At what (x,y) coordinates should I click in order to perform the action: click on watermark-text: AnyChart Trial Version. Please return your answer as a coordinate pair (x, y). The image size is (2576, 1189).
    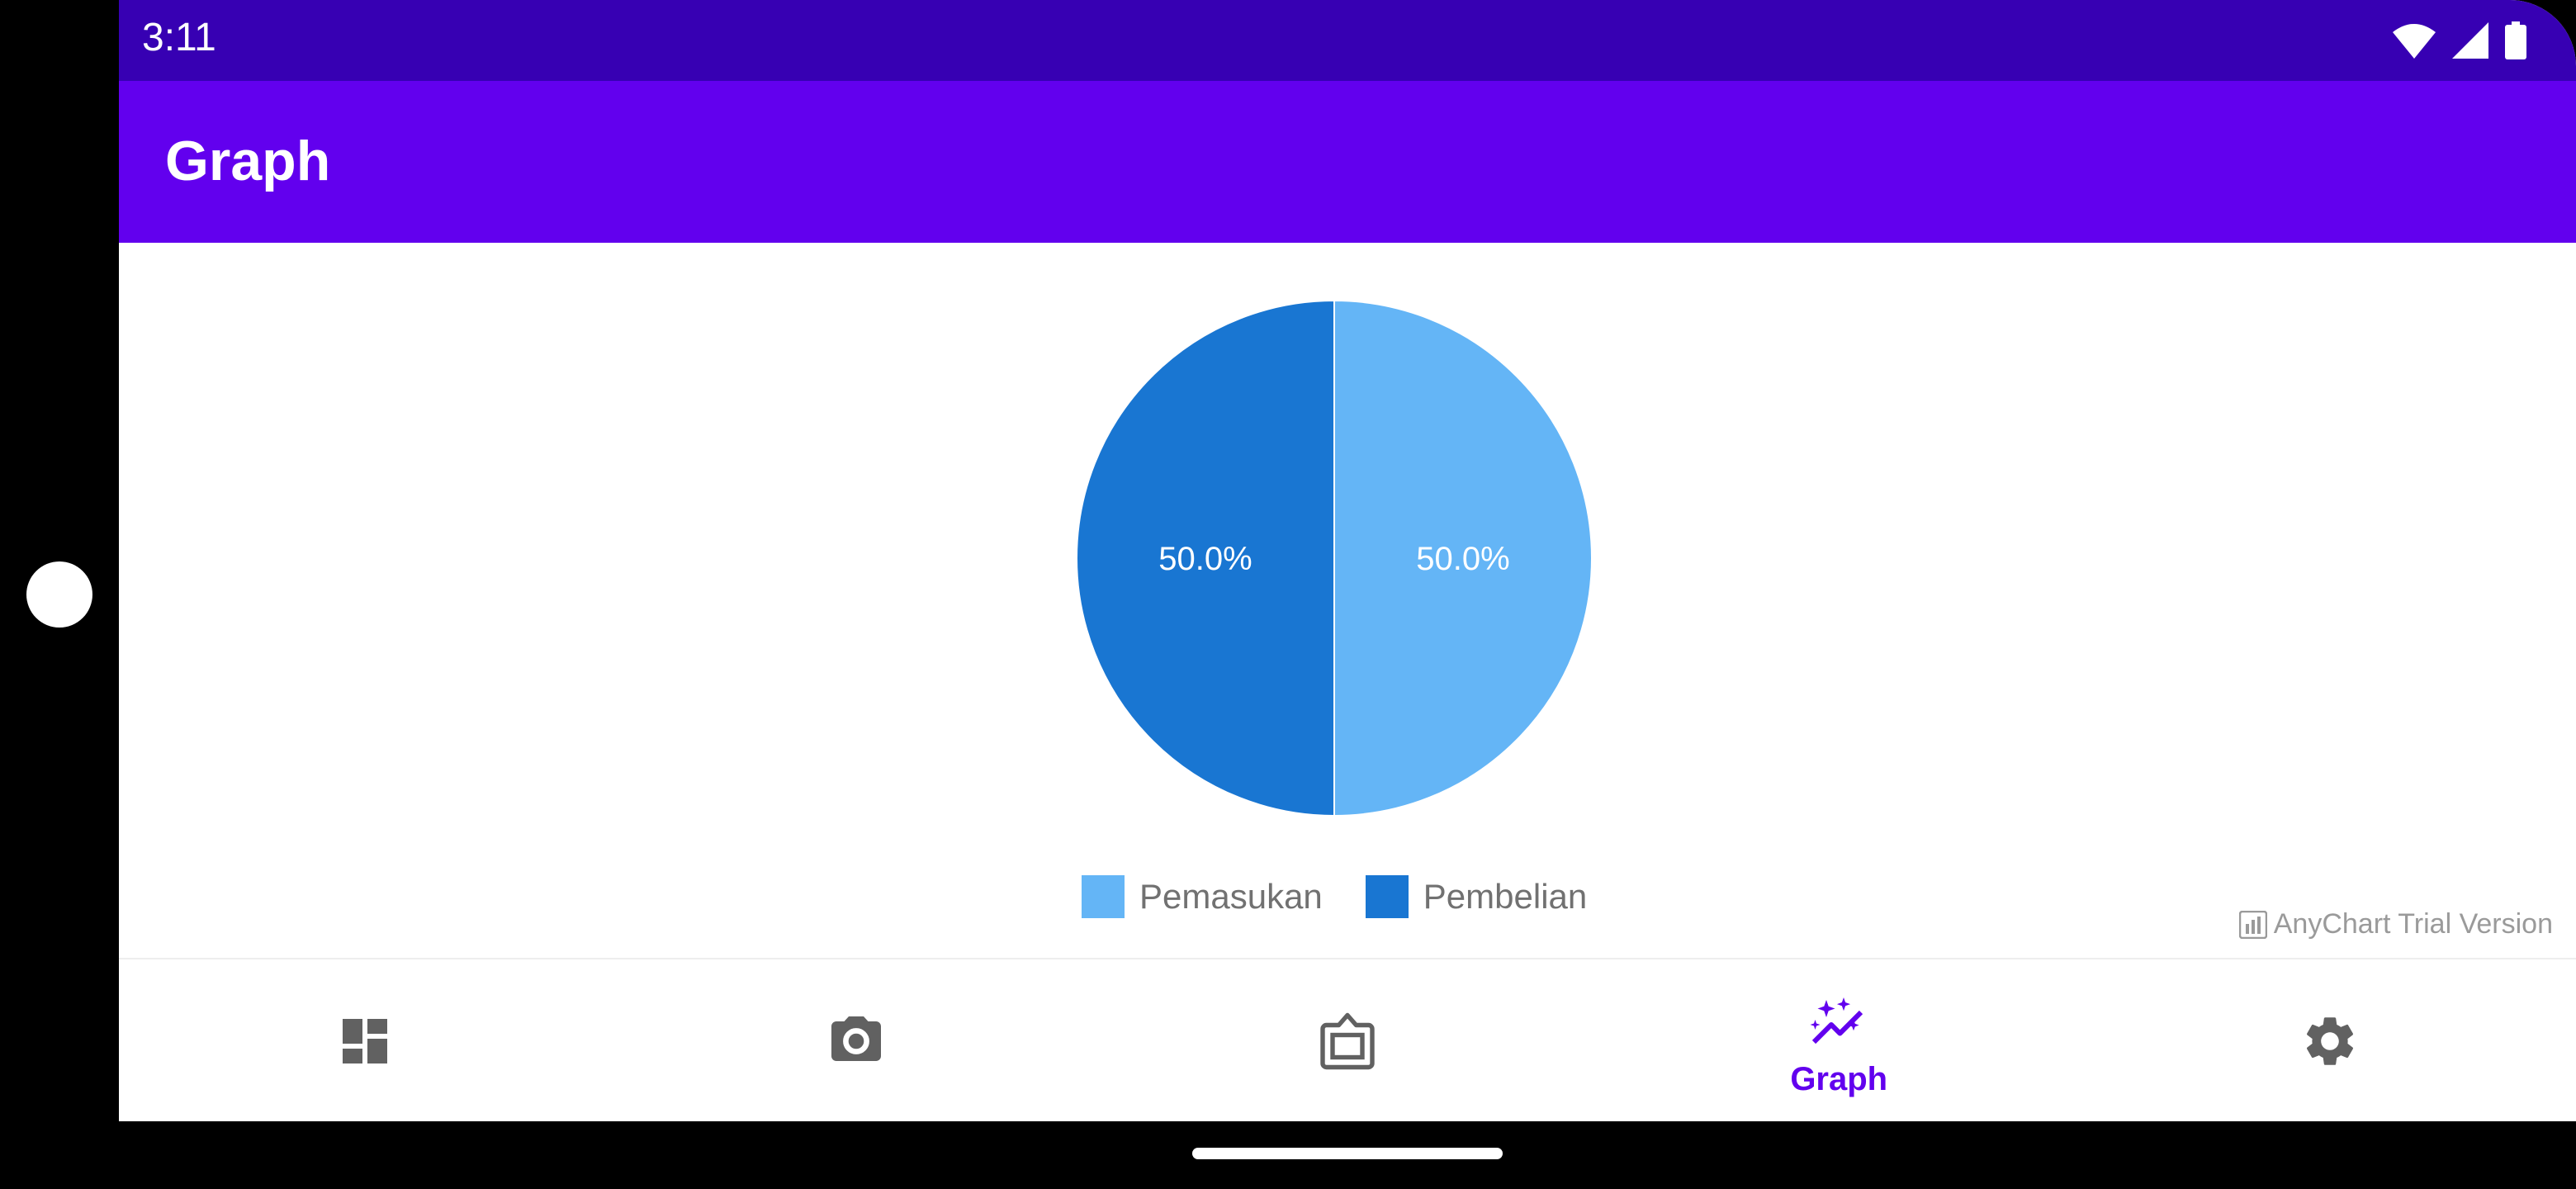
    Looking at the image, I should click on (2413, 924).